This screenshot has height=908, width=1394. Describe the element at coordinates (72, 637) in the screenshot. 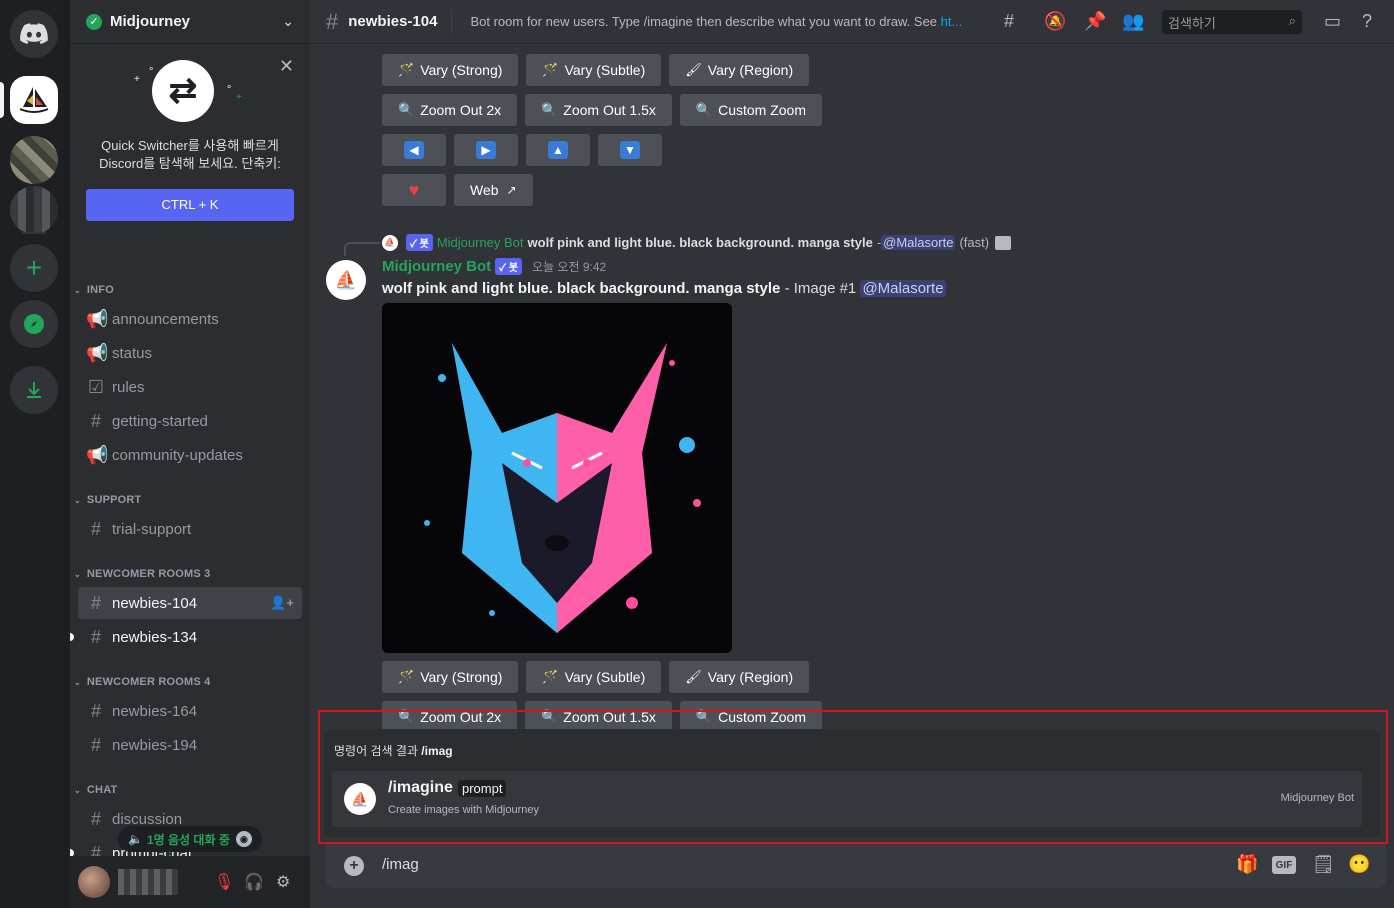

I see `unread-indicator` at that location.